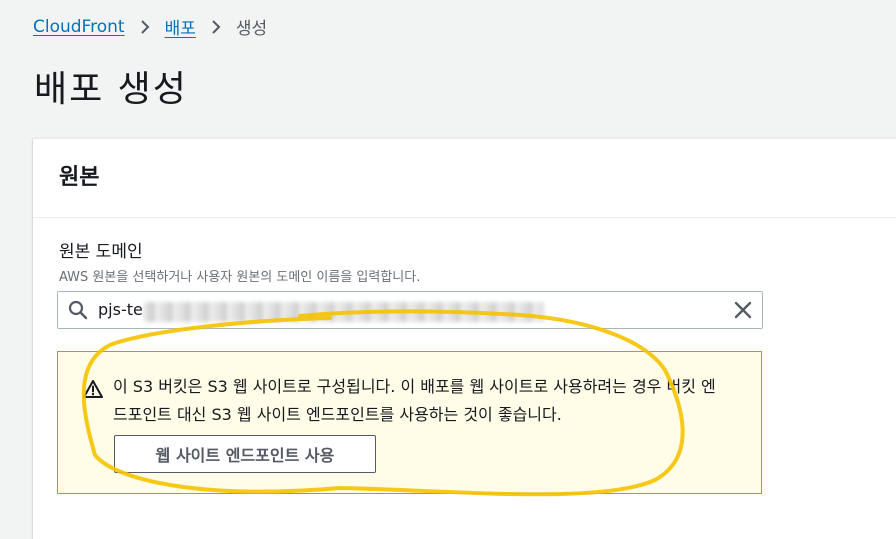 This screenshot has width=896, height=539. What do you see at coordinates (180, 26) in the screenshot?
I see `breadcrumb-link-distributions: 배포` at bounding box center [180, 26].